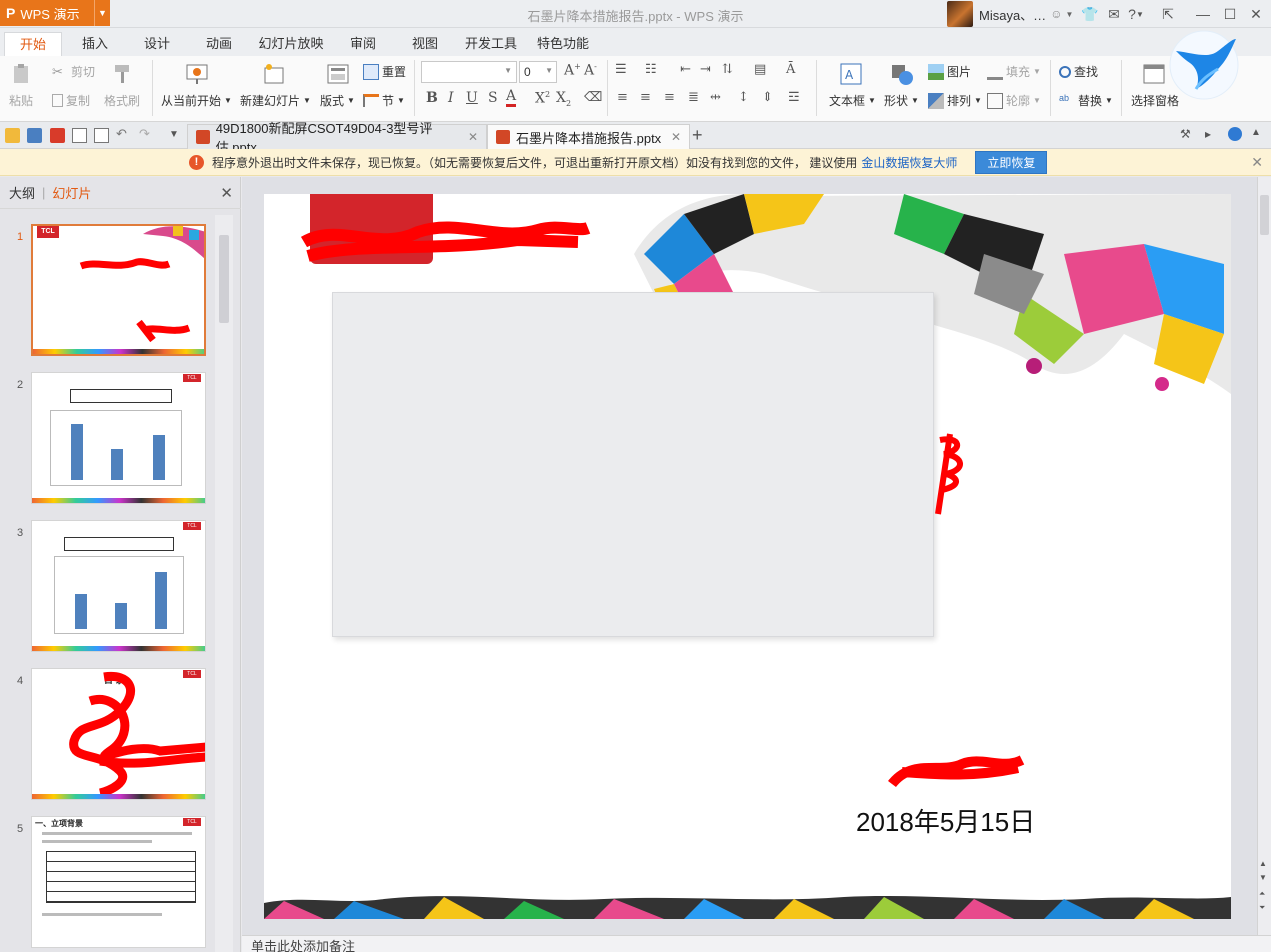 Image resolution: width=1271 pixels, height=952 pixels. Describe the element at coordinates (363, 44) in the screenshot. I see `tab-review: 审阅` at that location.